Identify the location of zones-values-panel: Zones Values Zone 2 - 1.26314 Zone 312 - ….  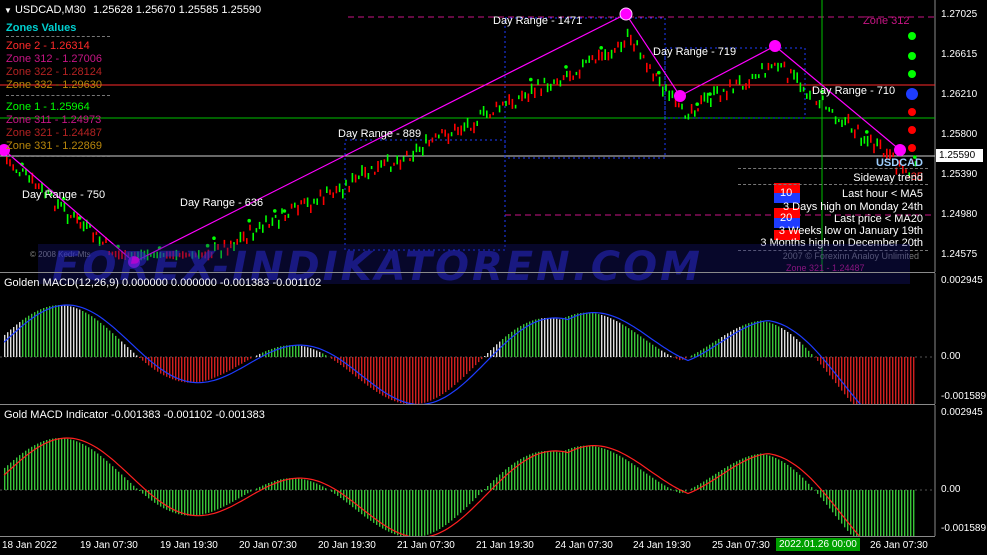
(58, 90).